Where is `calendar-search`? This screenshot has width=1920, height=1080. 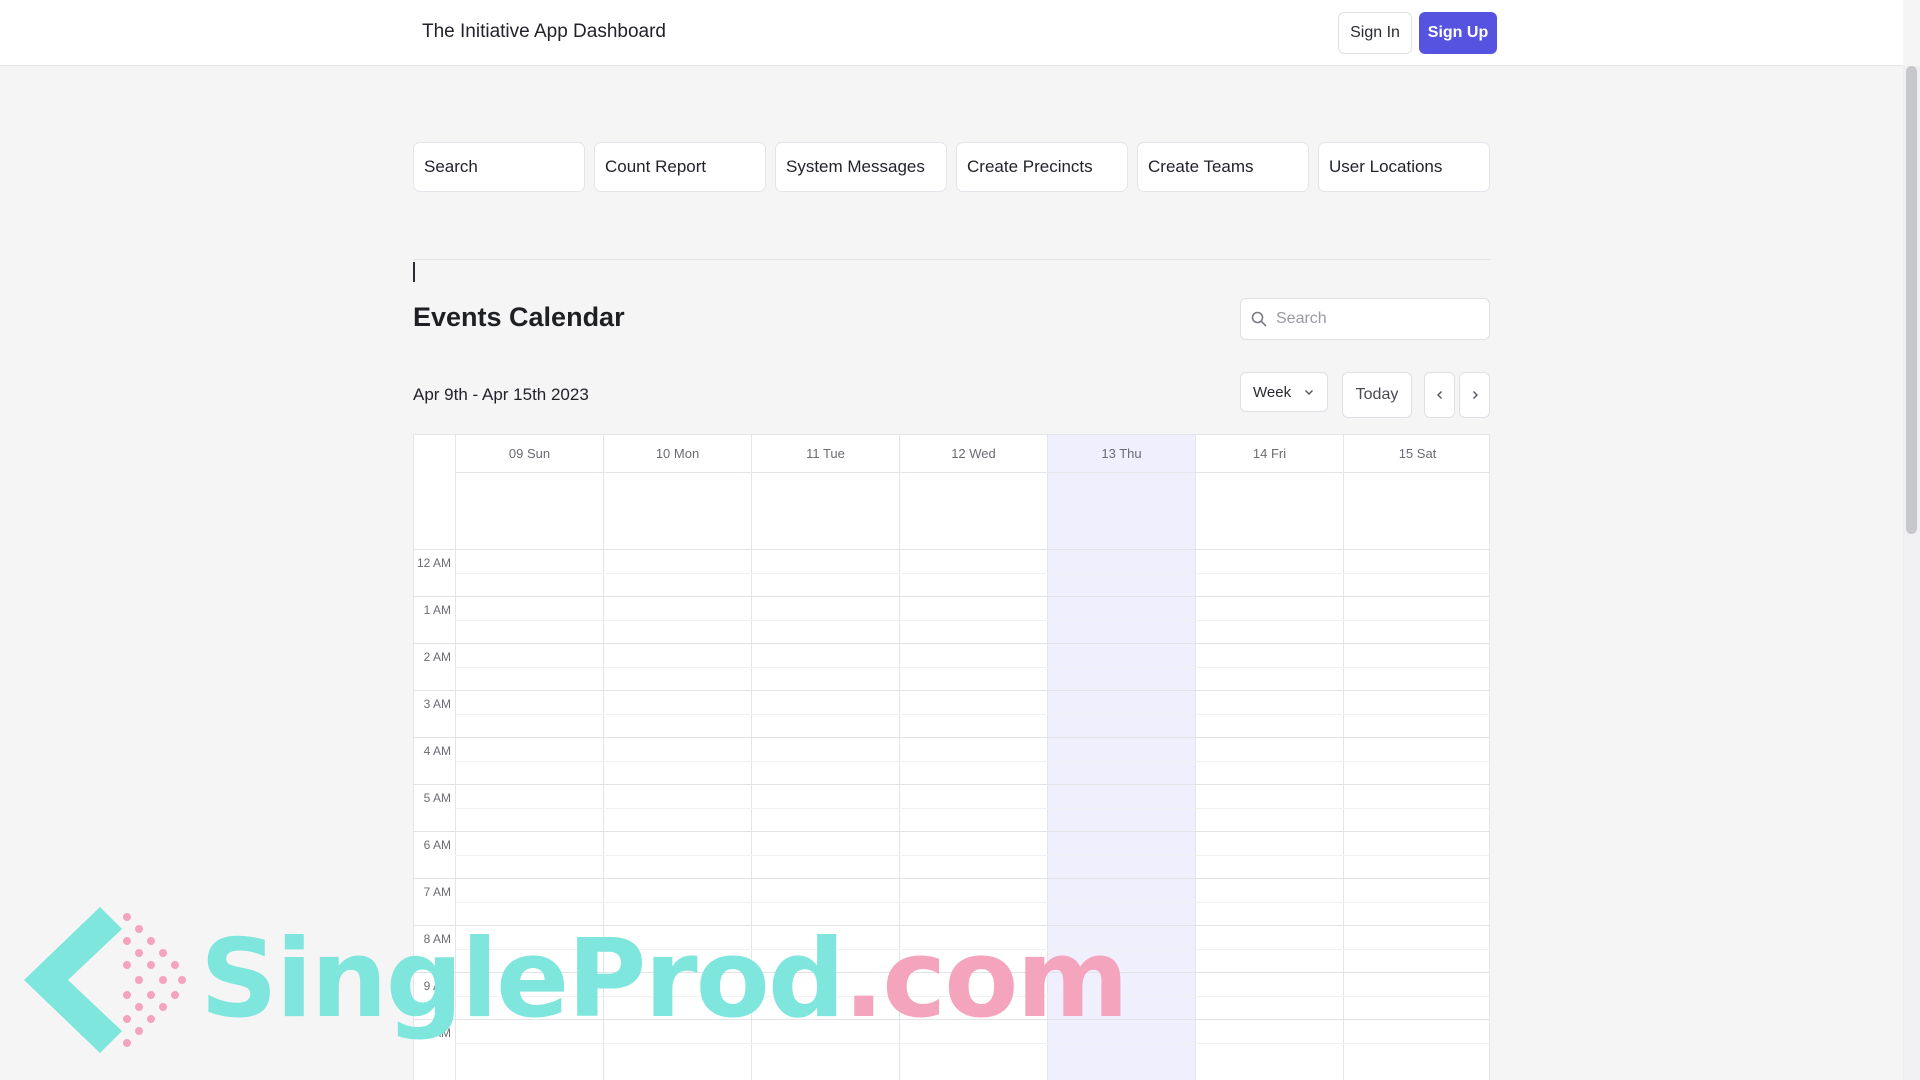 calendar-search is located at coordinates (1365, 319).